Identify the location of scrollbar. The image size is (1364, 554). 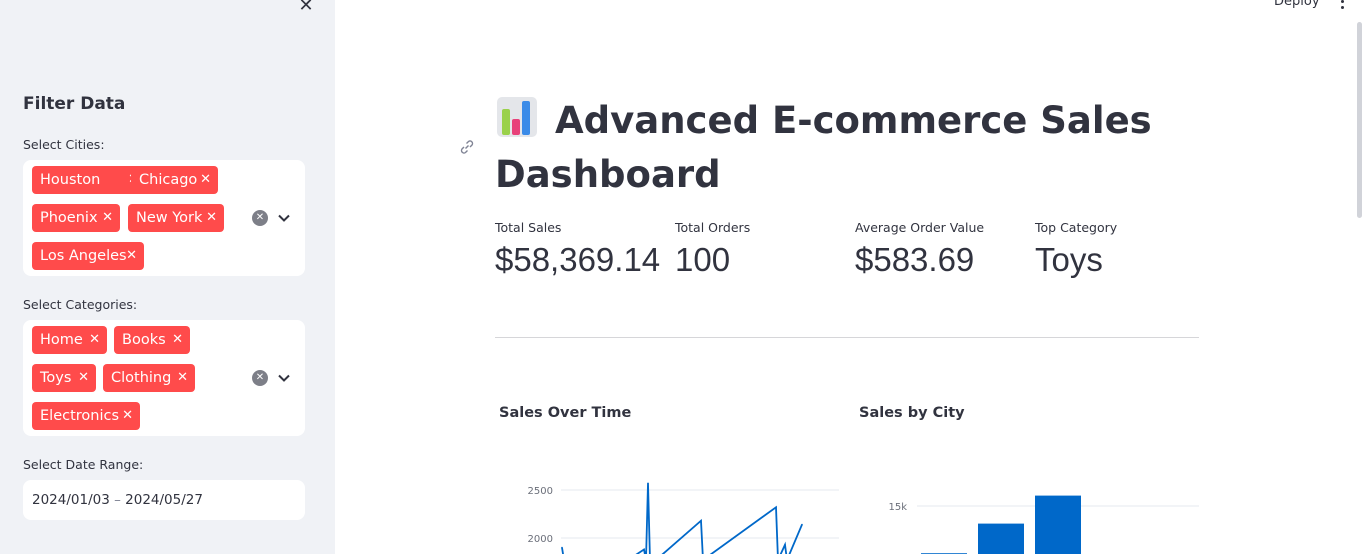
(1359, 120).